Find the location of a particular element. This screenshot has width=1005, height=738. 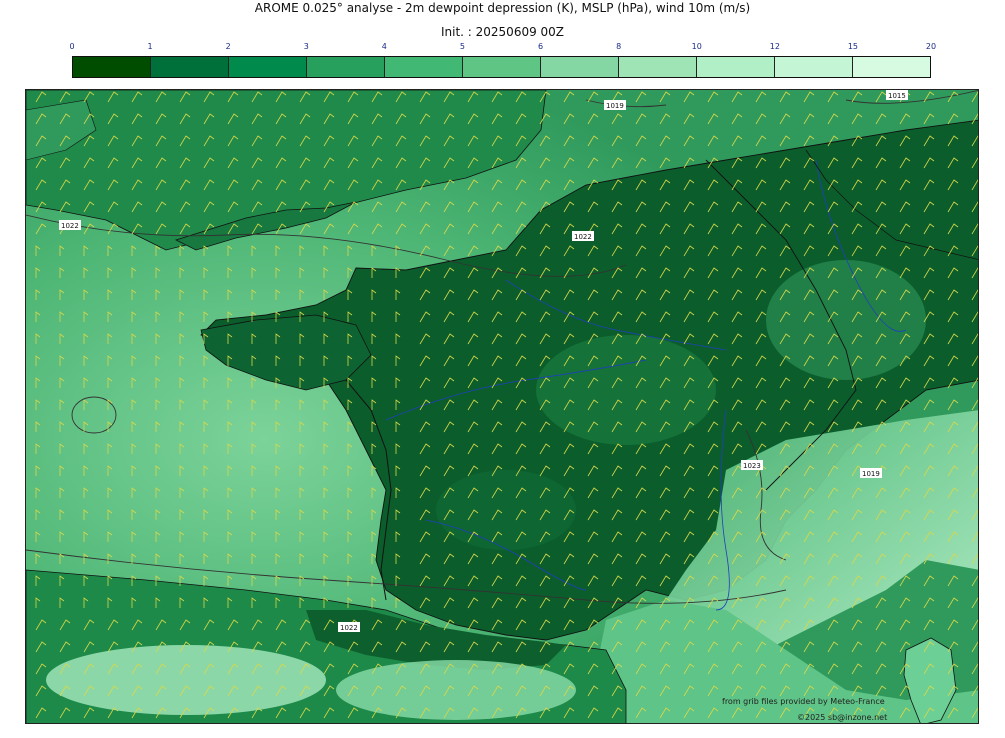

colorbar-tick: 10 is located at coordinates (696, 46).